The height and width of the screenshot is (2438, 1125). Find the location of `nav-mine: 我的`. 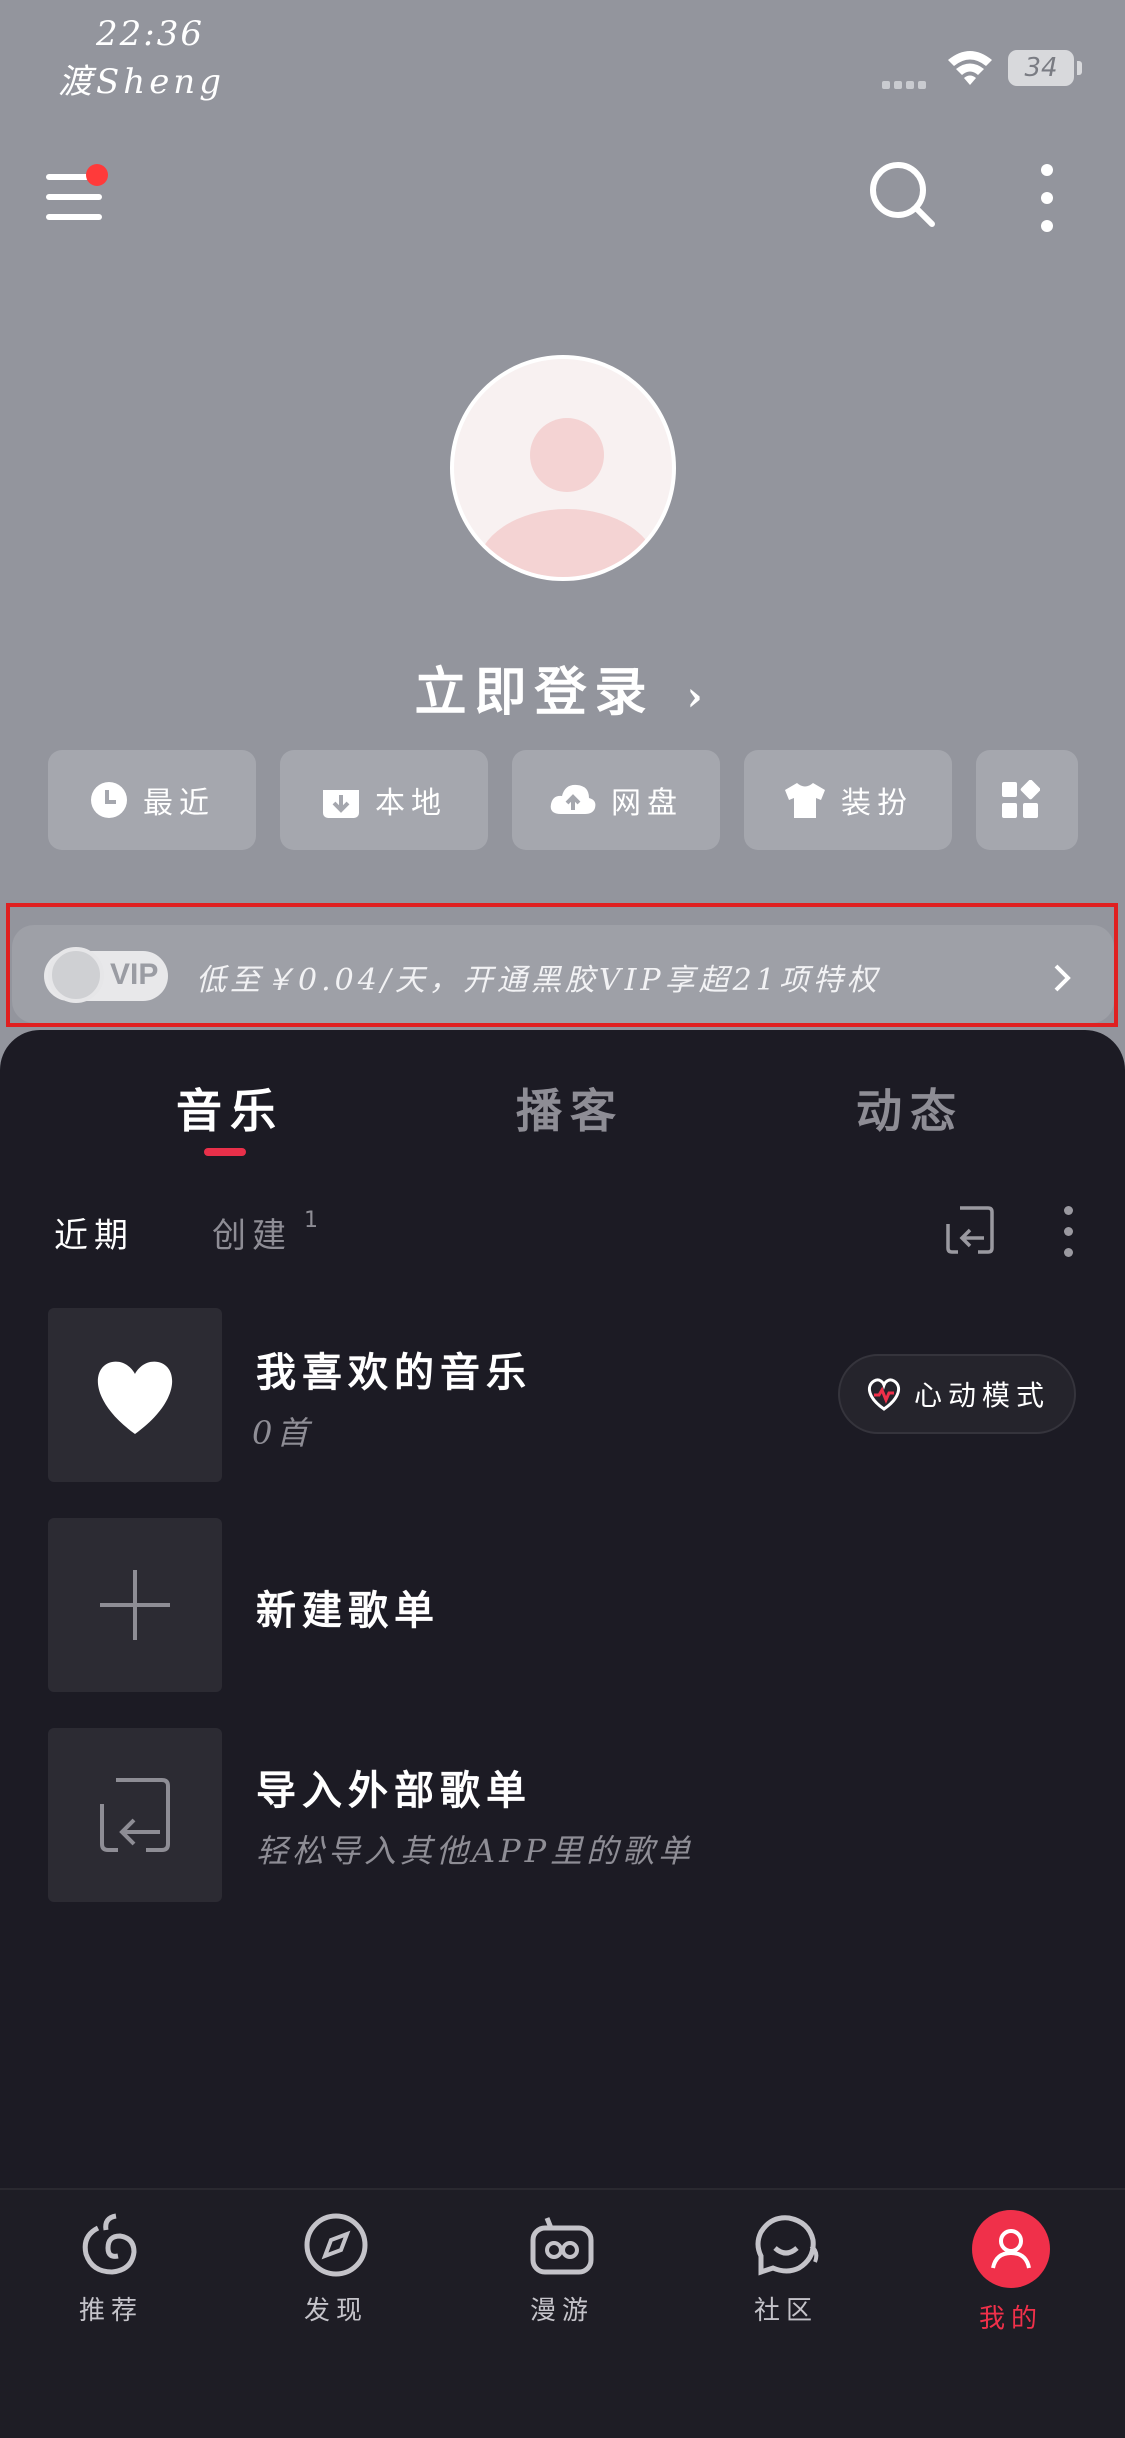

nav-mine: 我的 is located at coordinates (1011, 2272).